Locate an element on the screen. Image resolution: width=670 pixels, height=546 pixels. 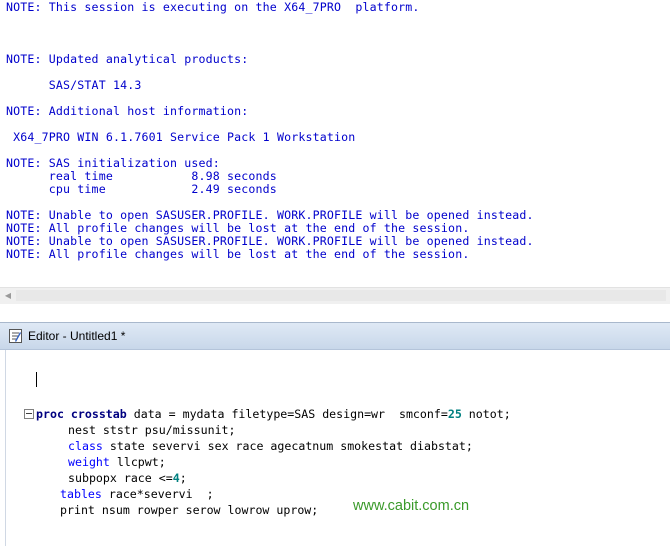
pane-gap is located at coordinates (335, 313).